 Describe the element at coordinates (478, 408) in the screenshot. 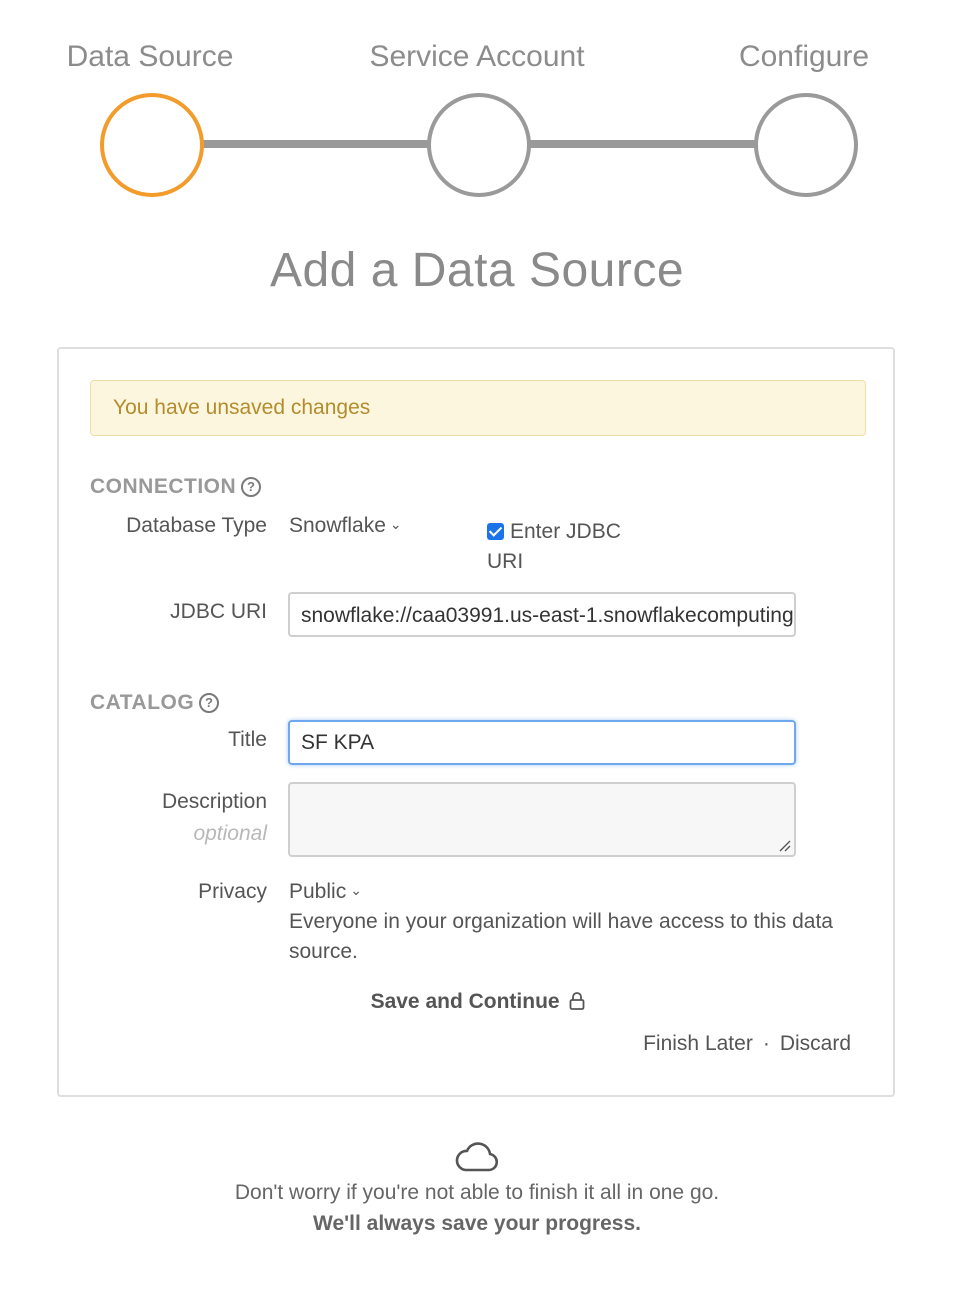

I see `unsaved-changes-alert: You have unsaved changes` at that location.